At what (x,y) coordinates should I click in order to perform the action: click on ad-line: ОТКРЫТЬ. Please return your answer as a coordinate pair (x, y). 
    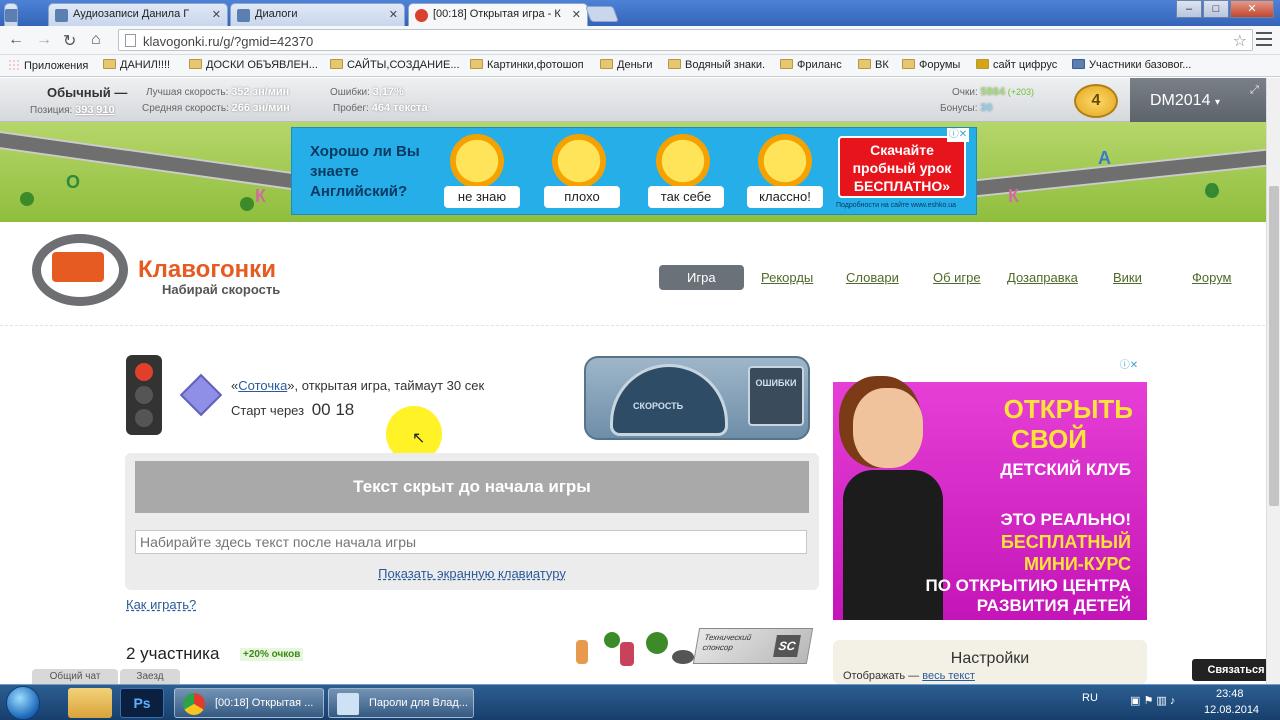
    Looking at the image, I should click on (1068, 409).